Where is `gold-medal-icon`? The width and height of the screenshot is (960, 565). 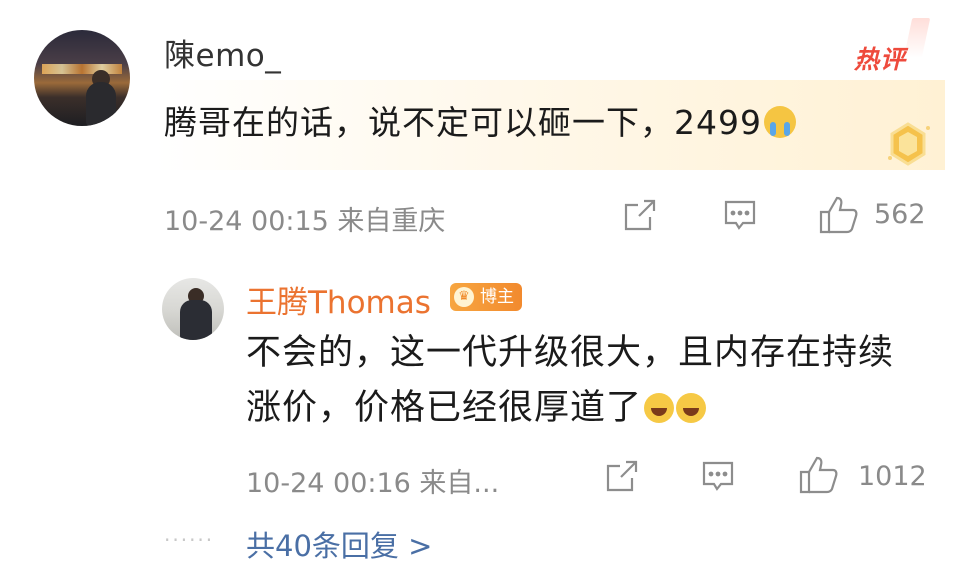
gold-medal-icon is located at coordinates (909, 144).